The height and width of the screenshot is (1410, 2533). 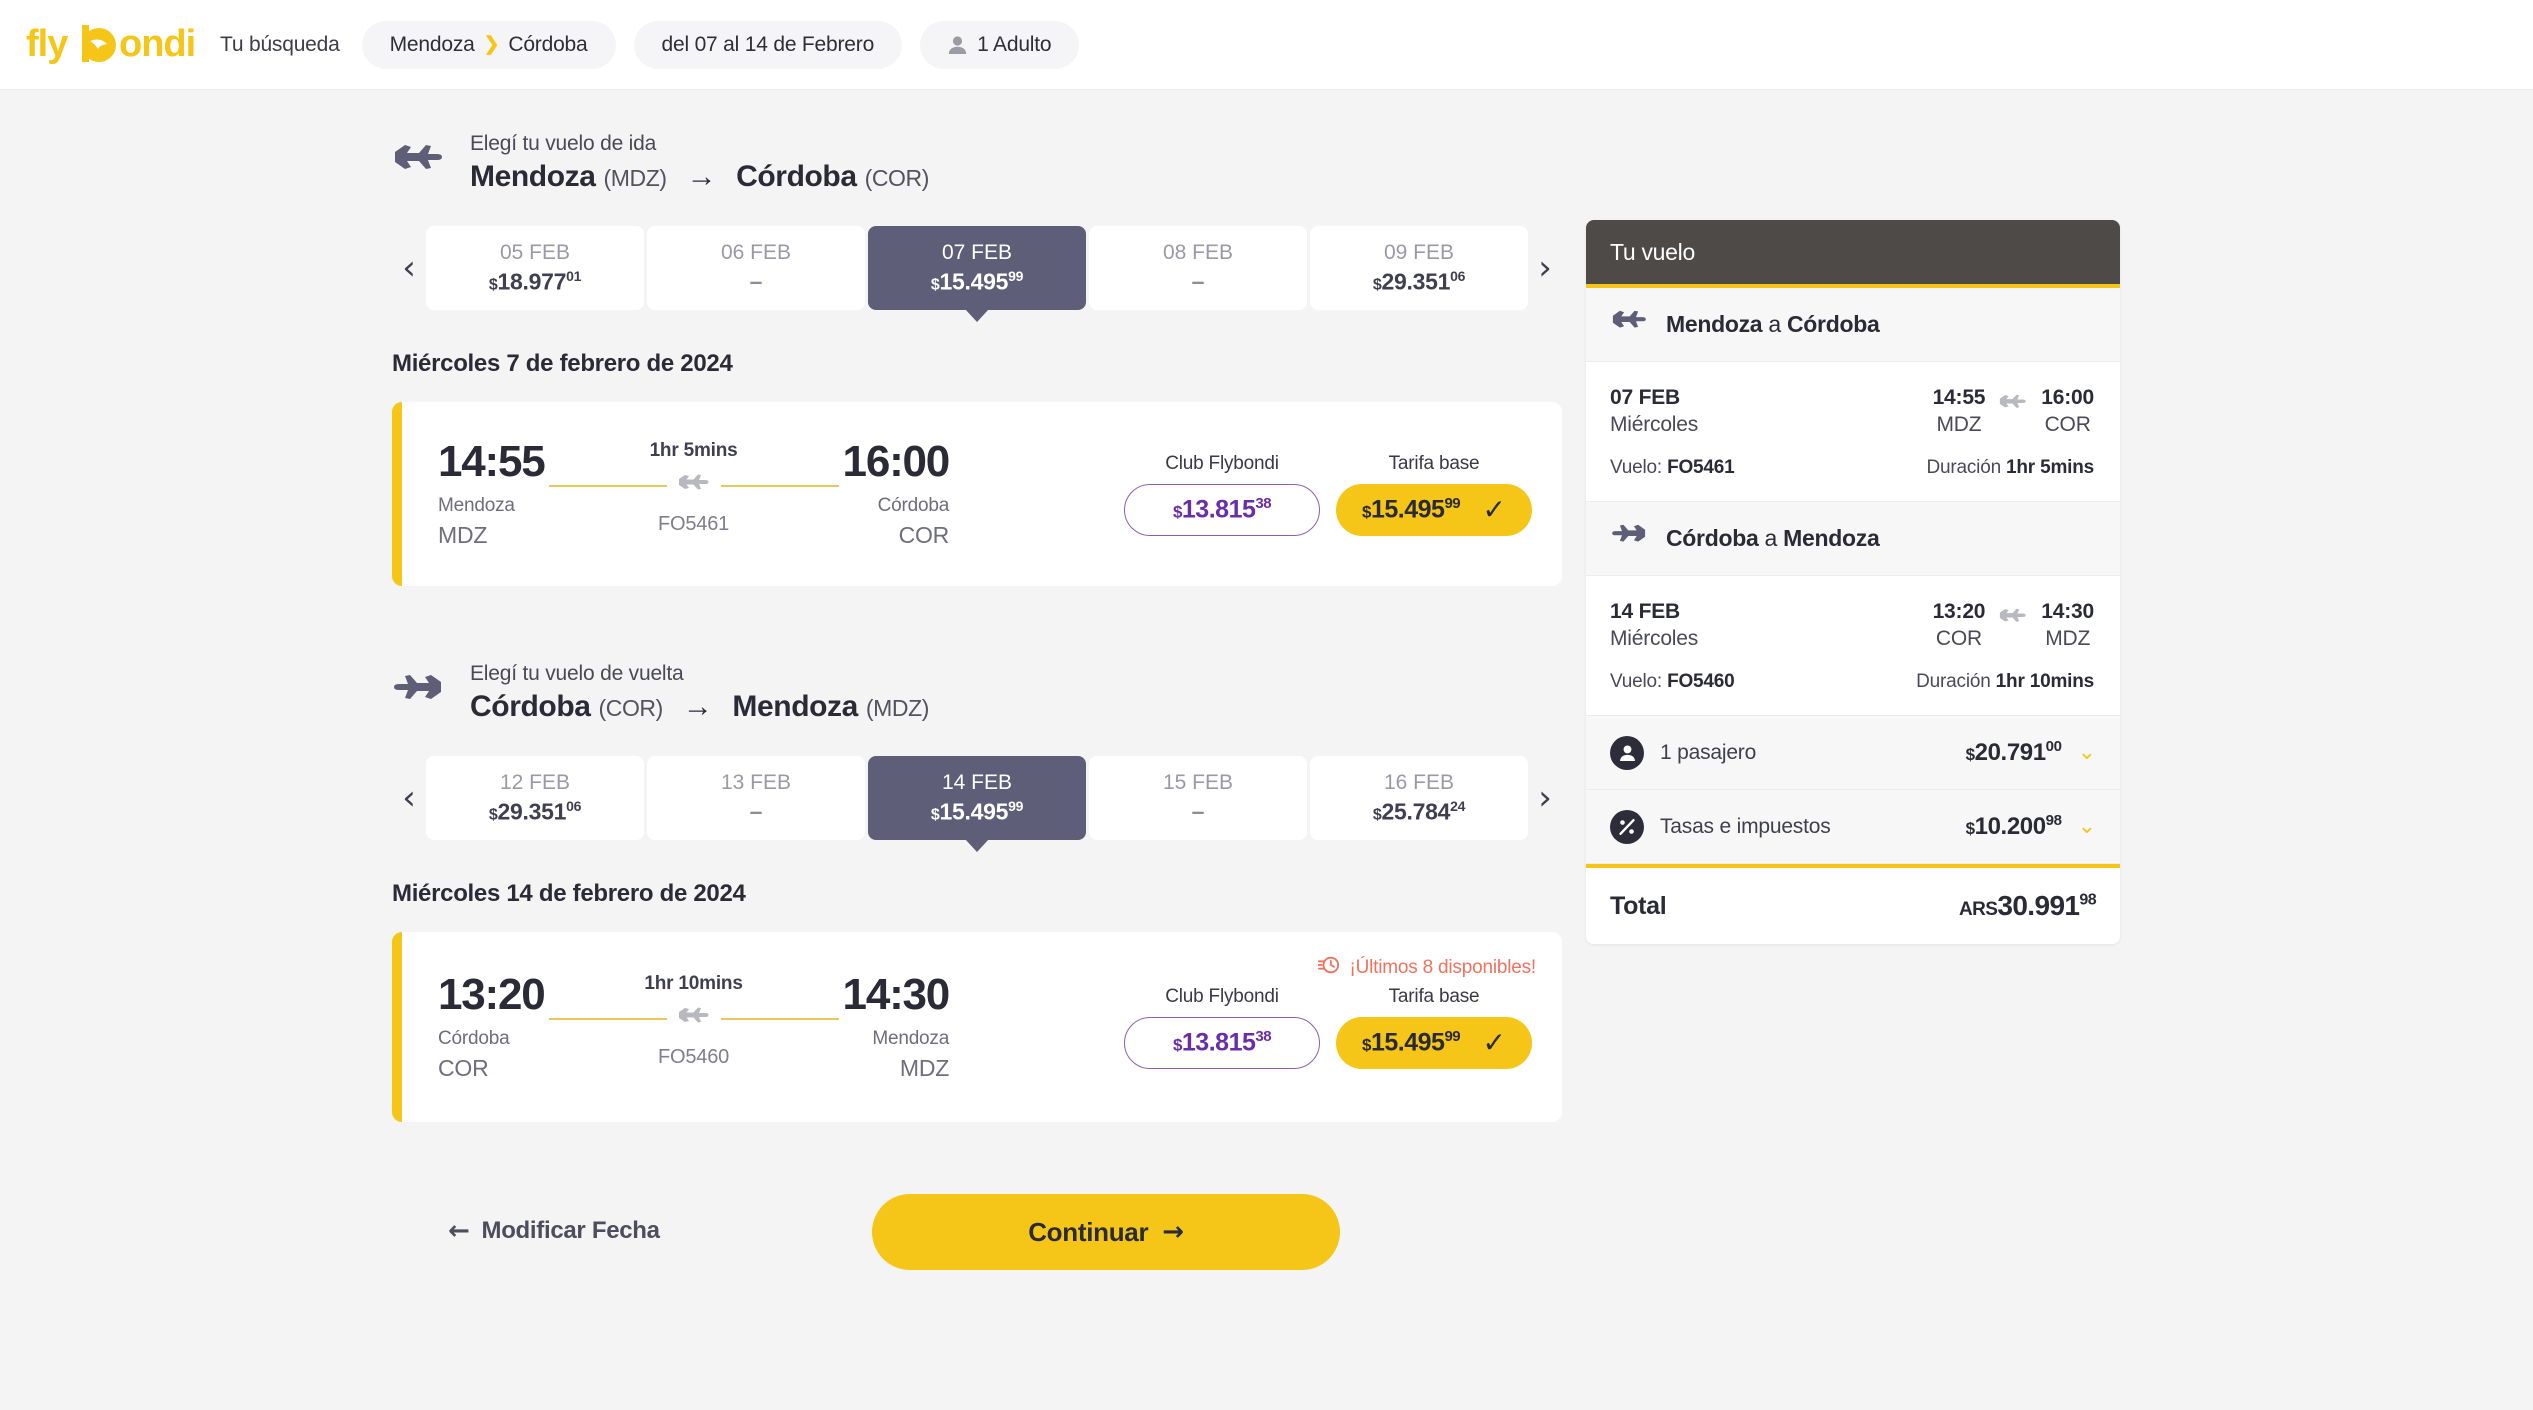 I want to click on summary-taxes-row: Tasas e impuestos $10.20098 ⌄, so click(x=1853, y=827).